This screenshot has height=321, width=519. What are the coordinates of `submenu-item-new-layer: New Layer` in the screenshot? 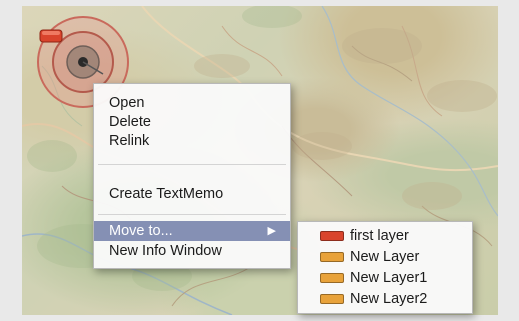 It's located at (385, 257).